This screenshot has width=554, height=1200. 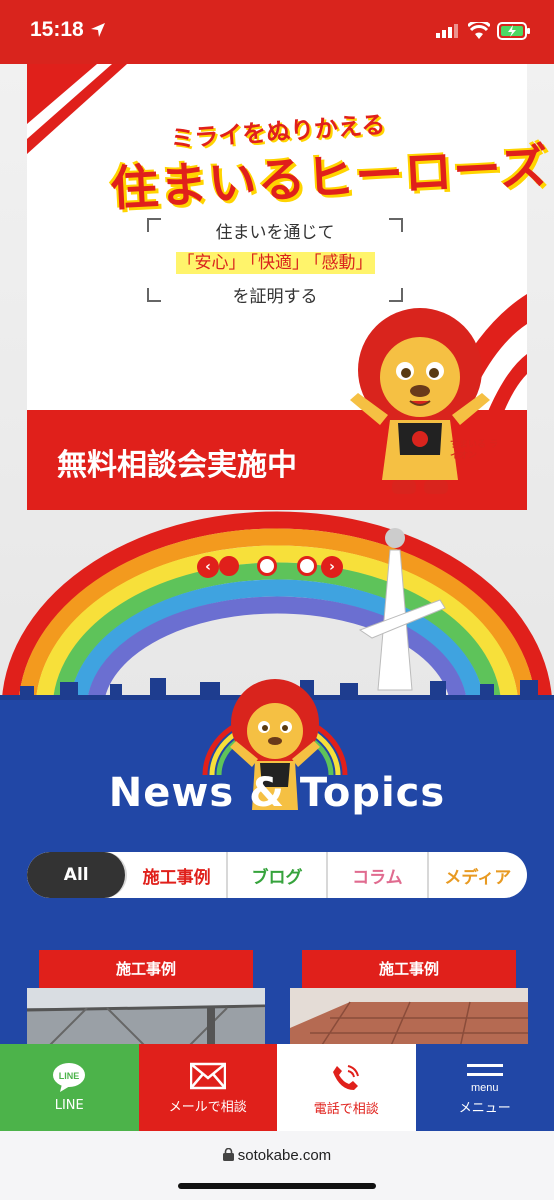 I want to click on line-icon: LINE, so click(x=69, y=1077).